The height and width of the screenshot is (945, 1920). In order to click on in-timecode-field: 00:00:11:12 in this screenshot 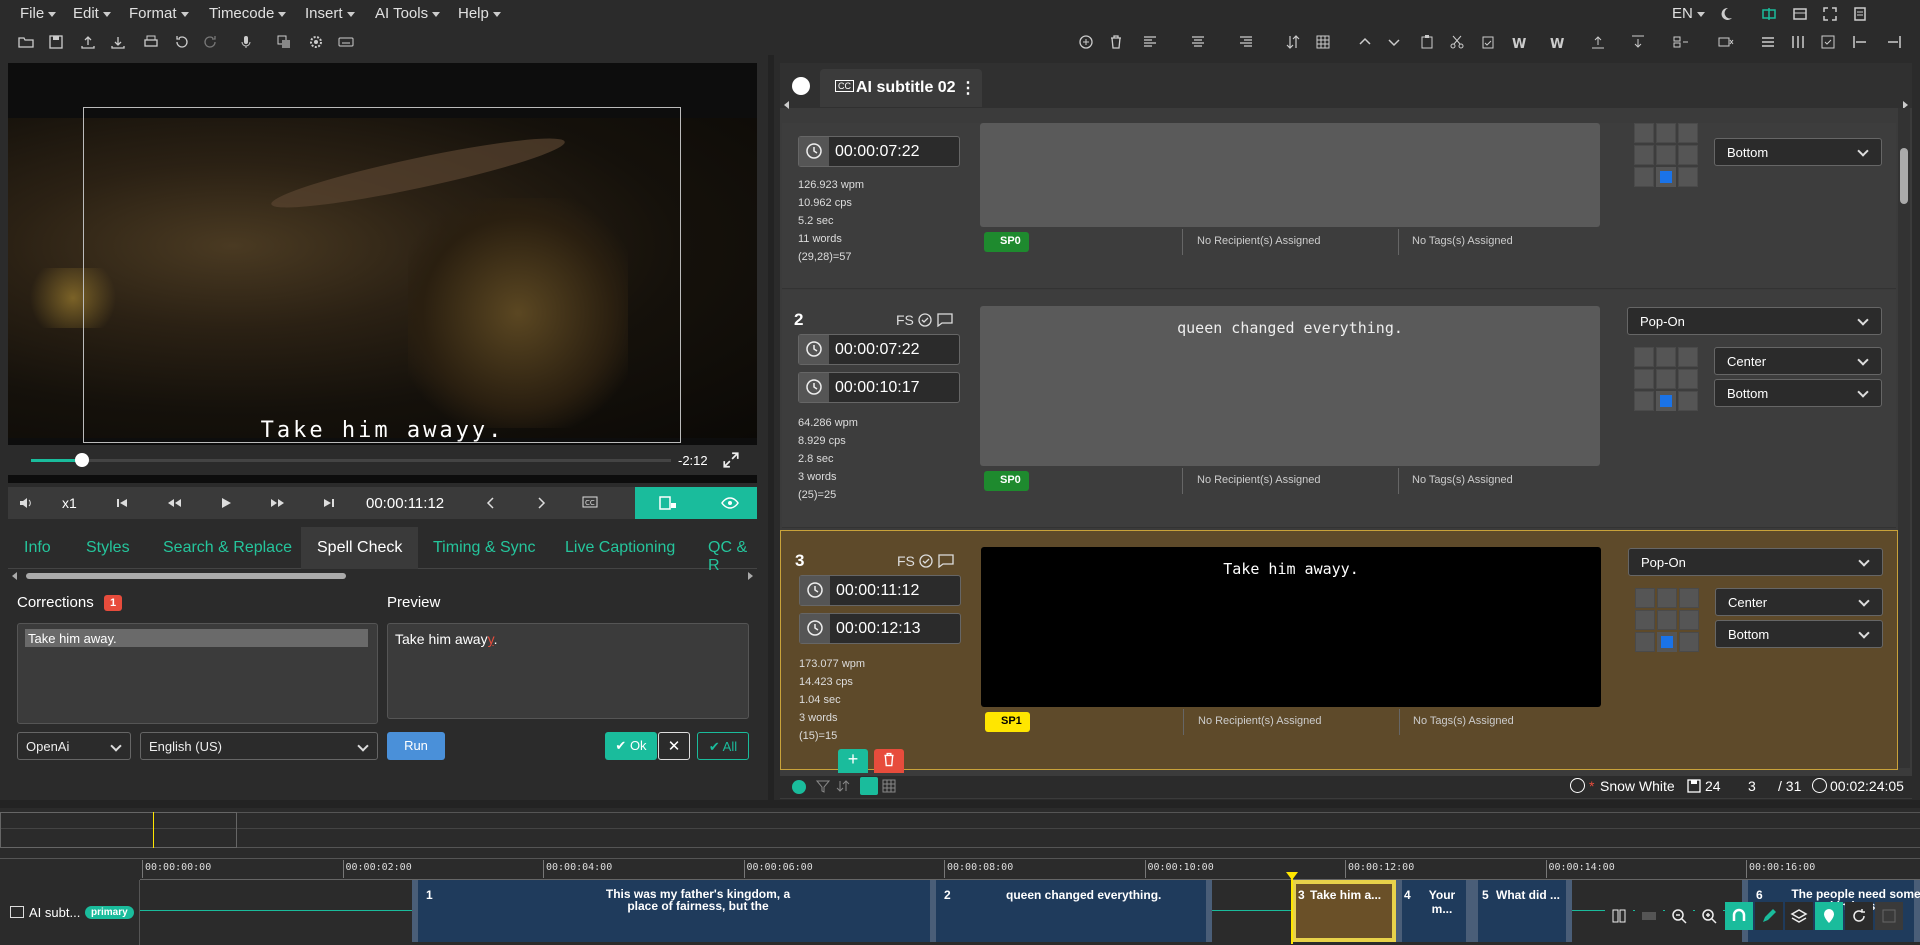, I will do `click(880, 590)`.